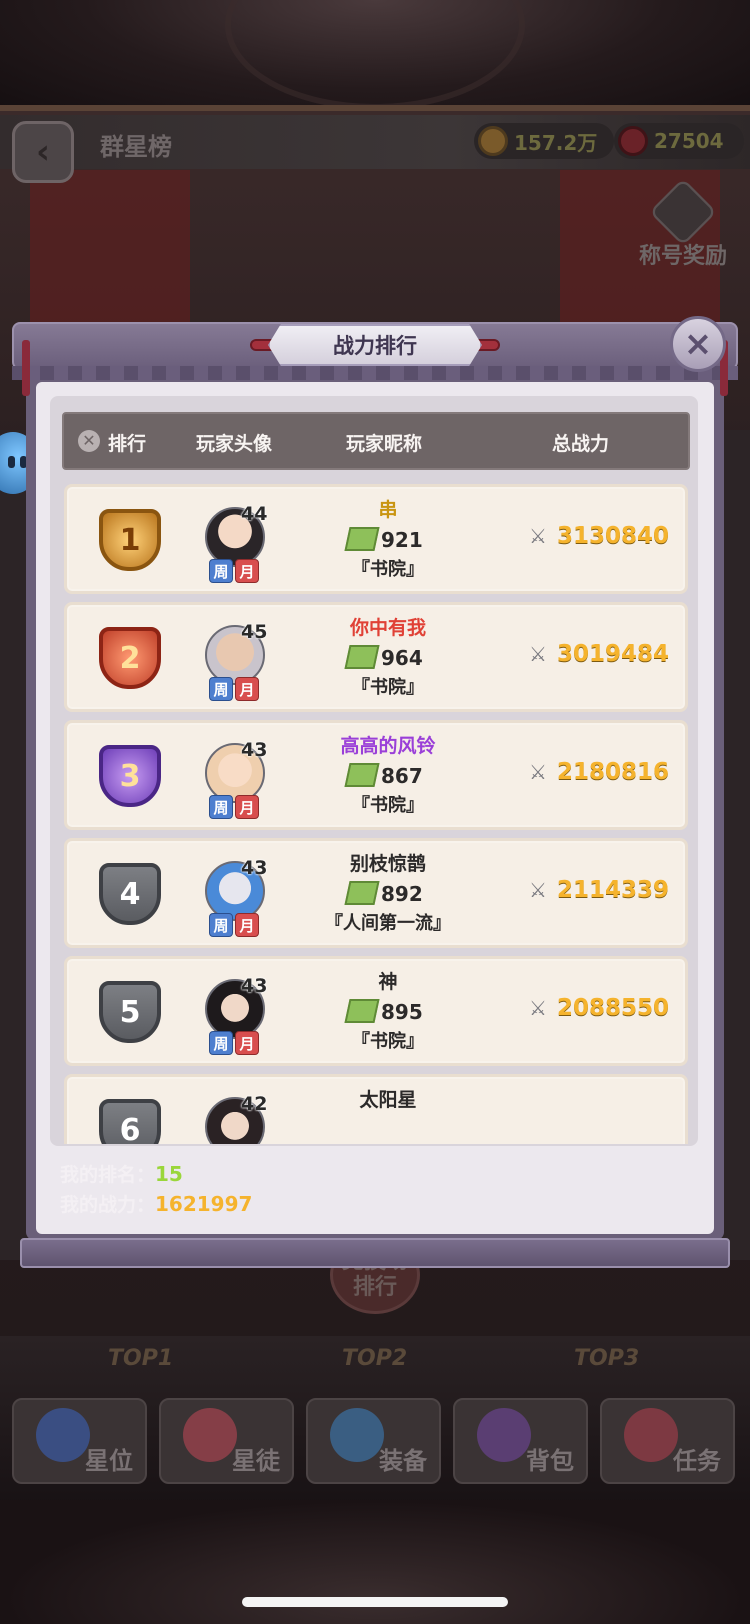 The image size is (750, 1624). I want to click on stage-count: 895, so click(390, 1012).